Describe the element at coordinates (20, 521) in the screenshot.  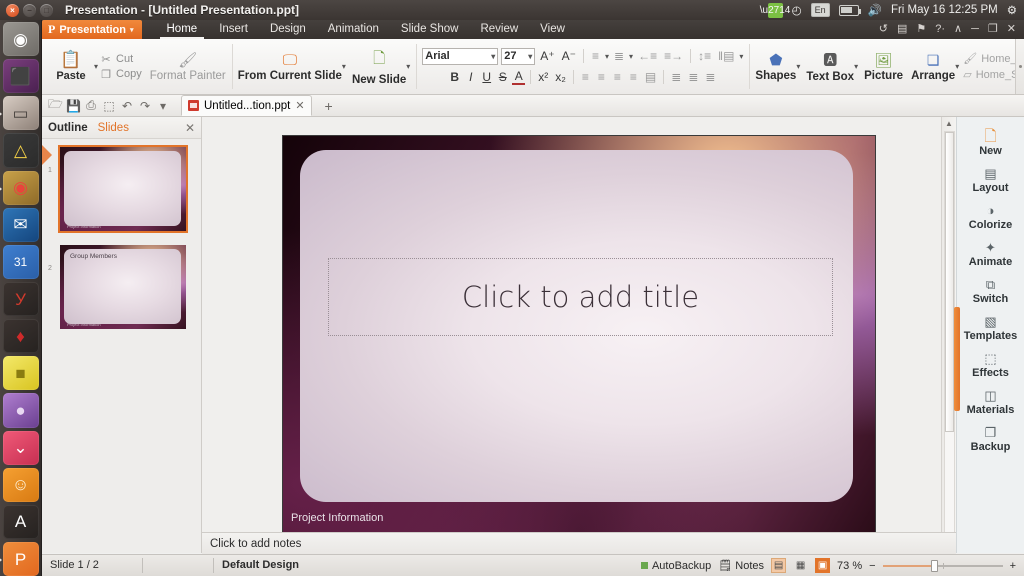
I see `anydesk-icon: A` at that location.